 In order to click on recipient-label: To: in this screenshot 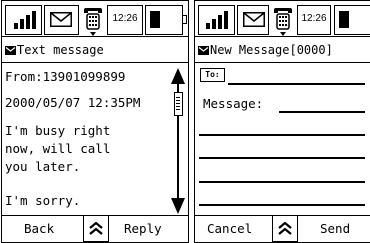, I will do `click(212, 75)`.